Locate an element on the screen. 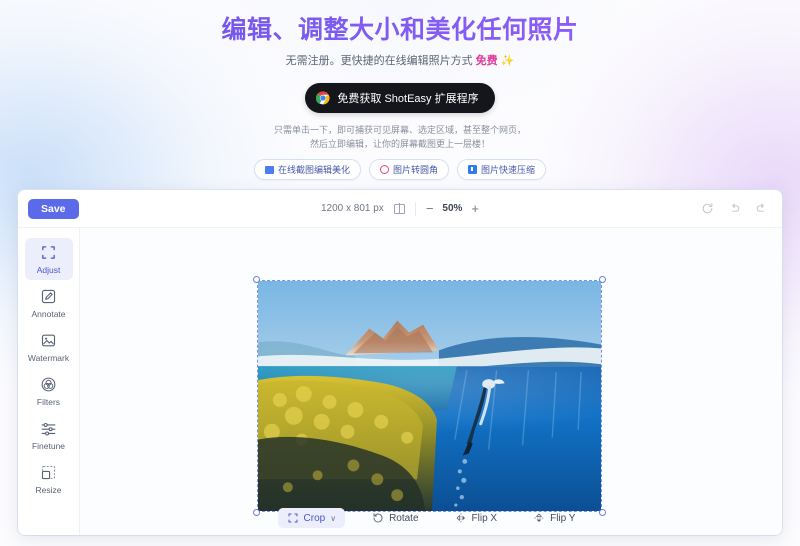 The image size is (800, 546). image-dimensions: 1200 x 801 px is located at coordinates (352, 208).